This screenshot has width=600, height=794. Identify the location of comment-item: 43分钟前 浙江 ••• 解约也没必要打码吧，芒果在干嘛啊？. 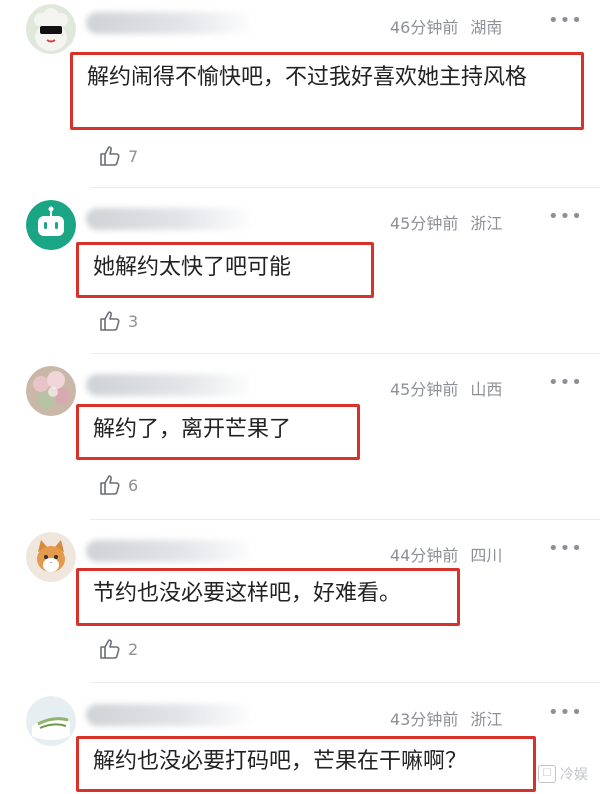
(300, 744).